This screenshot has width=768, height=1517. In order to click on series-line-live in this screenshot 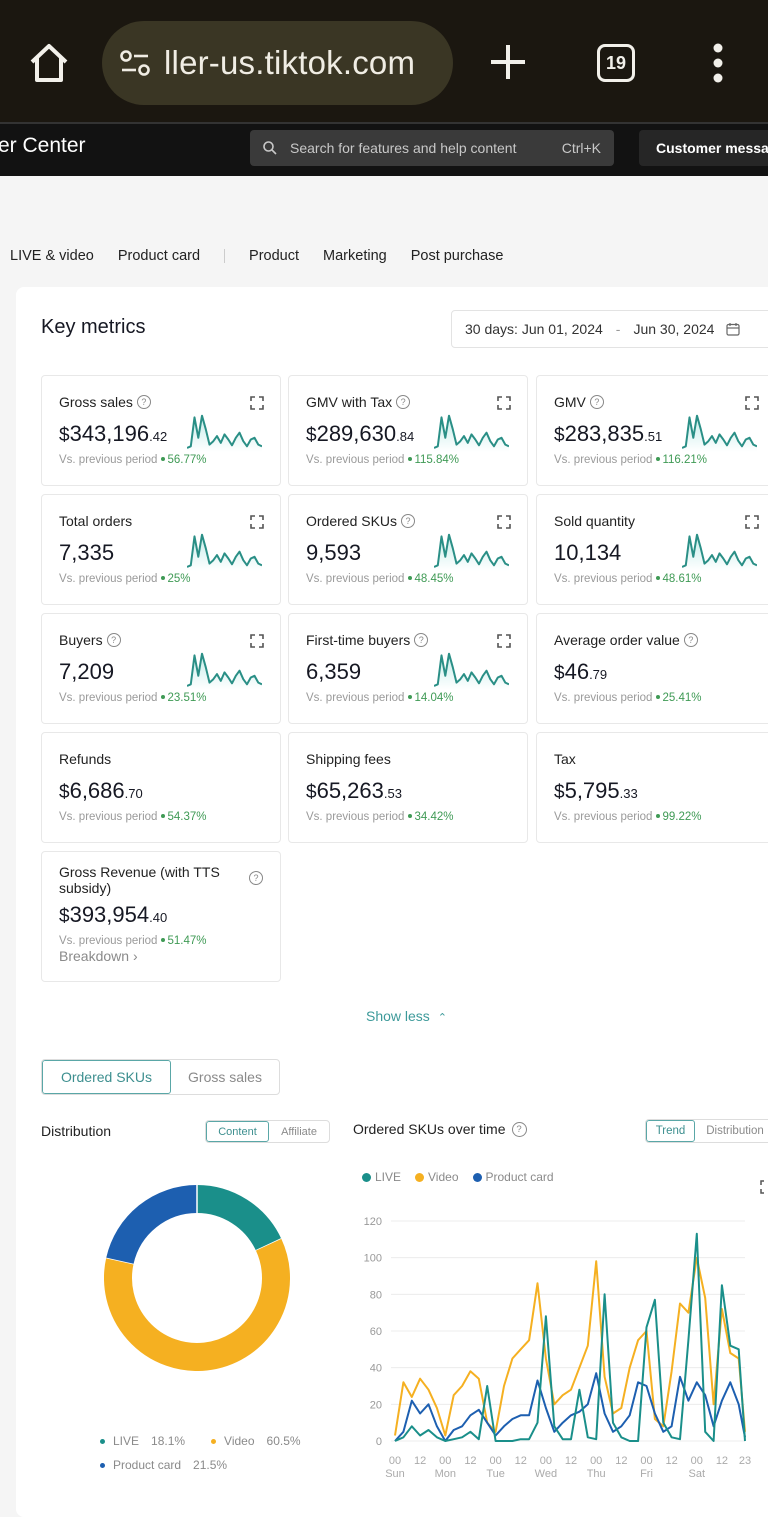, I will do `click(570, 1337)`.